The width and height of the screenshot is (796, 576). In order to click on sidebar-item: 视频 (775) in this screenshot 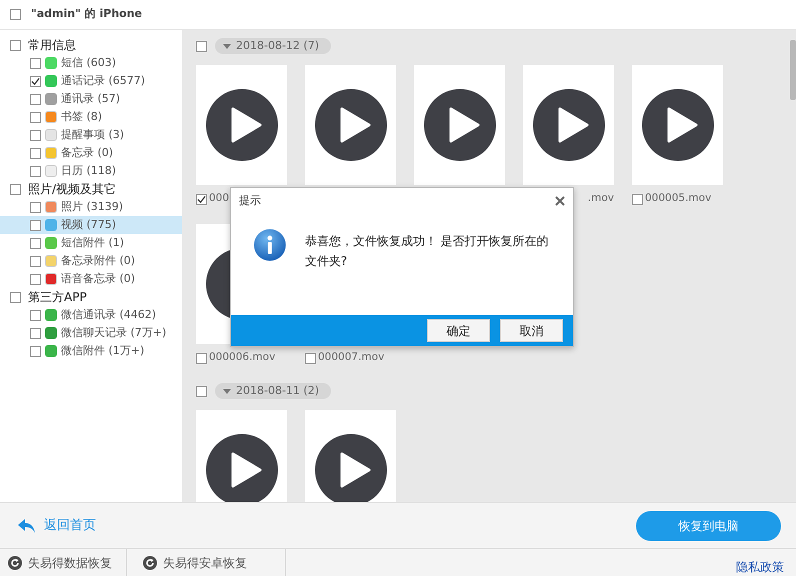, I will do `click(91, 225)`.